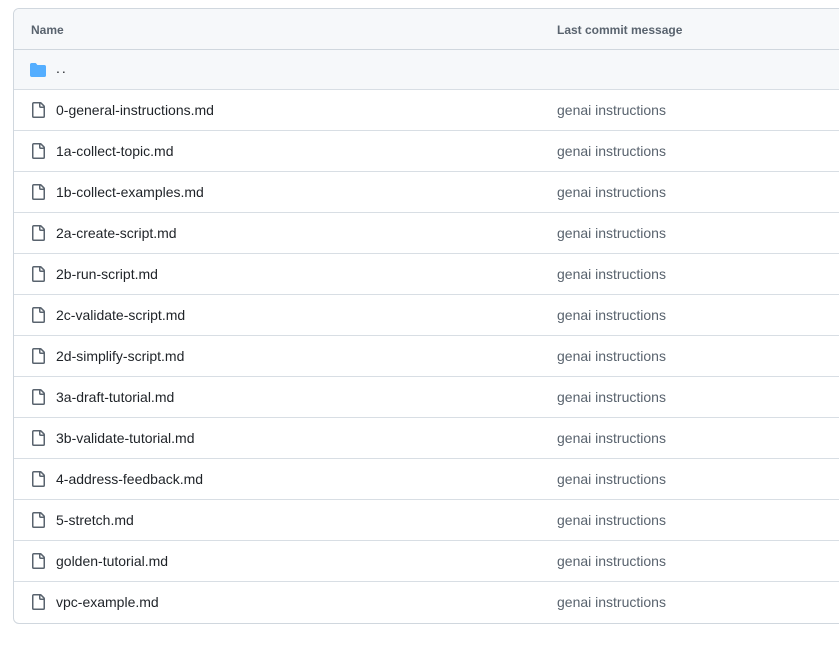  What do you see at coordinates (120, 315) in the screenshot?
I see `file-name-link: 2c-validate-script.md` at bounding box center [120, 315].